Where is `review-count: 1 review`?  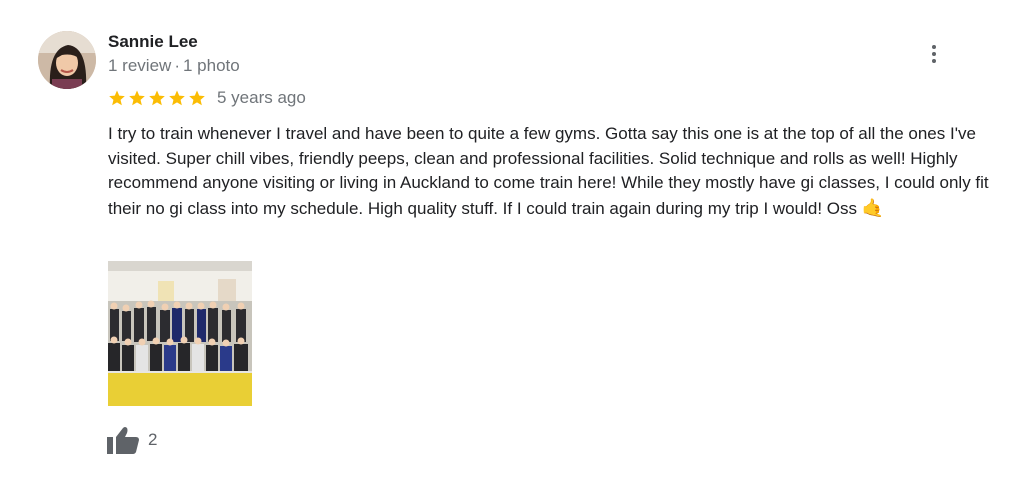
review-count: 1 review is located at coordinates (140, 65).